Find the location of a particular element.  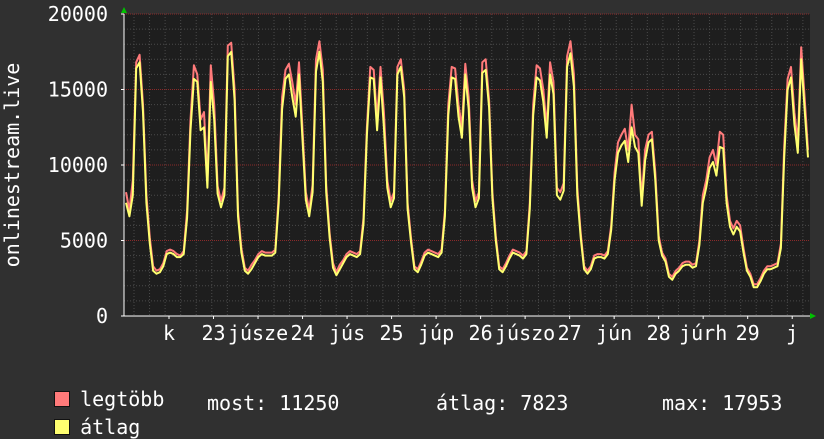

x-tick-label: k is located at coordinates (169, 333).